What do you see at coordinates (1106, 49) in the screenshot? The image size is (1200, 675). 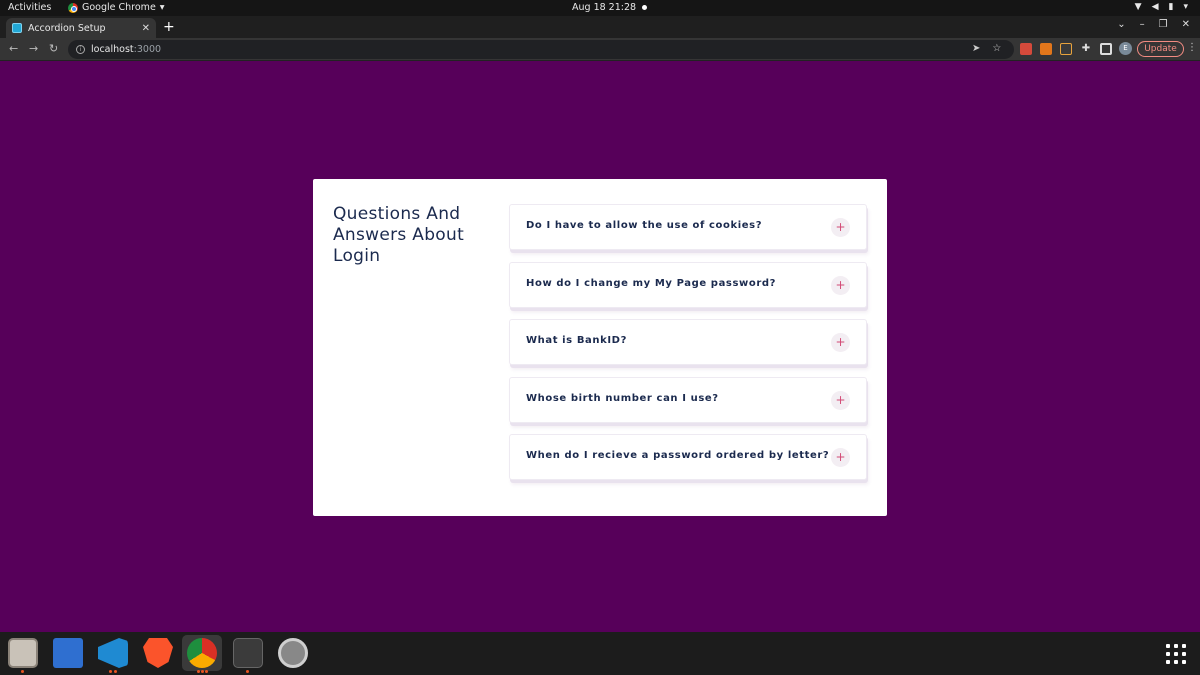 I see `side-panel-icon` at bounding box center [1106, 49].